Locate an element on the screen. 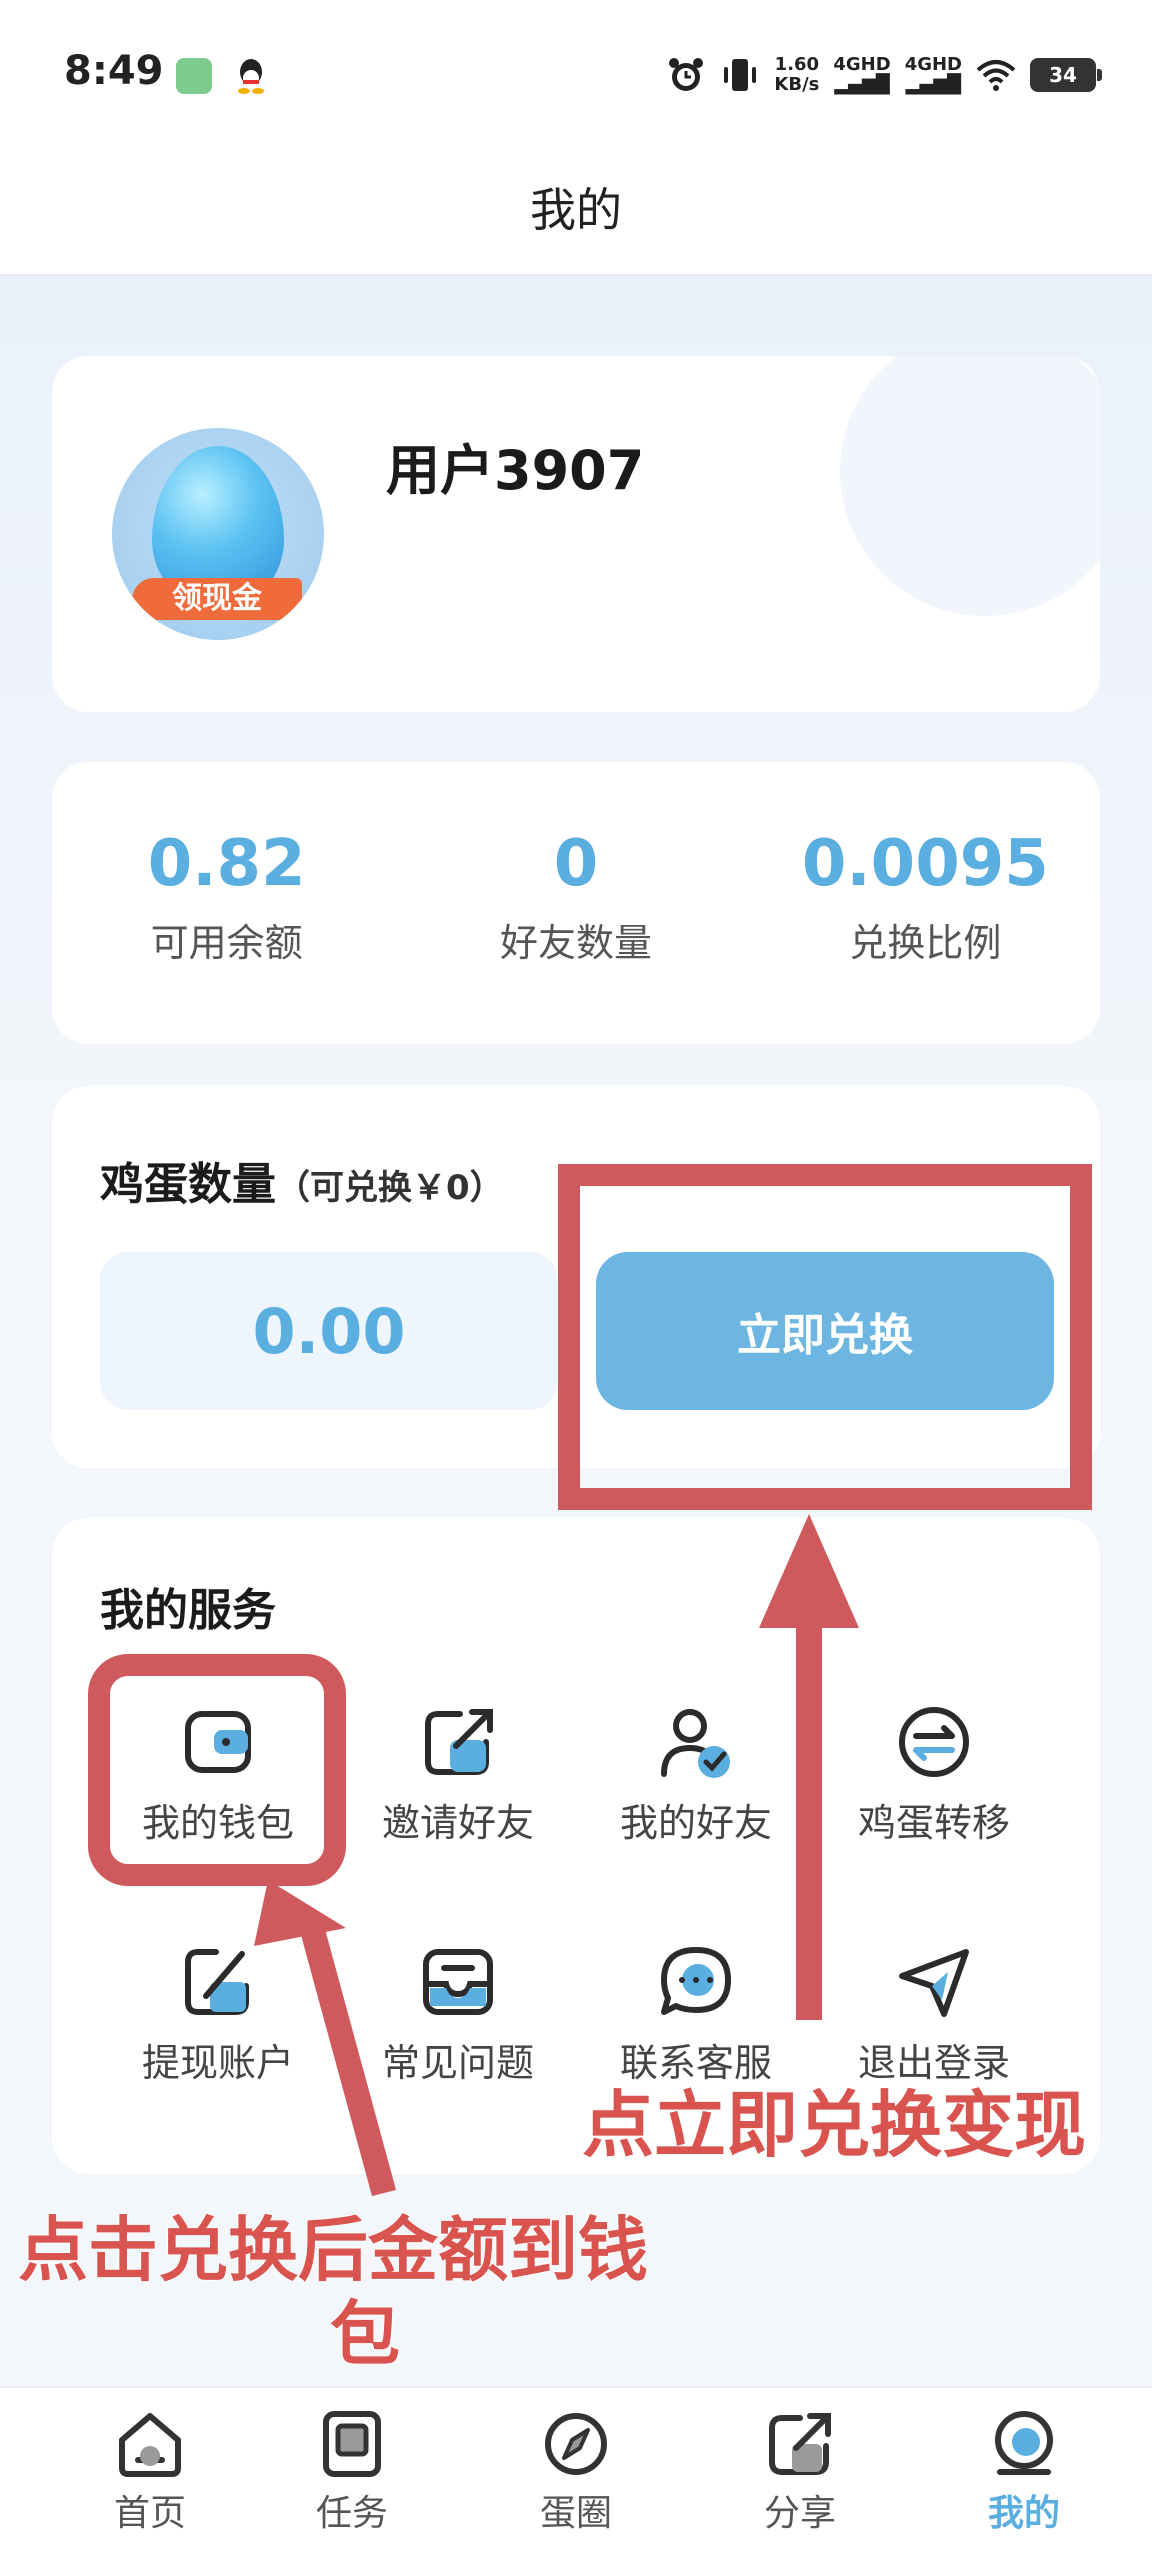 The width and height of the screenshot is (1152, 2560). alarm-icon is located at coordinates (686, 74).